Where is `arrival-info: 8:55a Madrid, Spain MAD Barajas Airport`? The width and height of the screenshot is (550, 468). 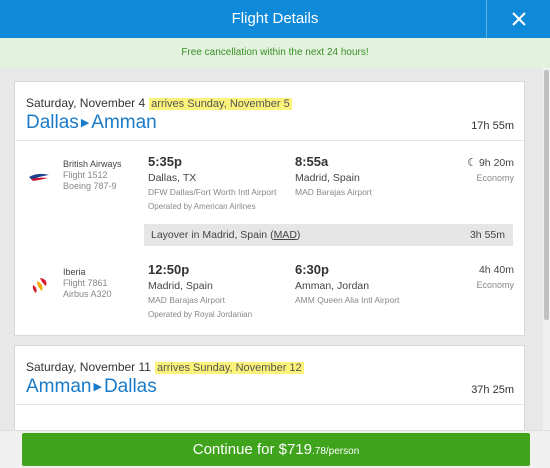 arrival-info: 8:55a Madrid, Spain MAD Barajas Airport is located at coordinates (333, 175).